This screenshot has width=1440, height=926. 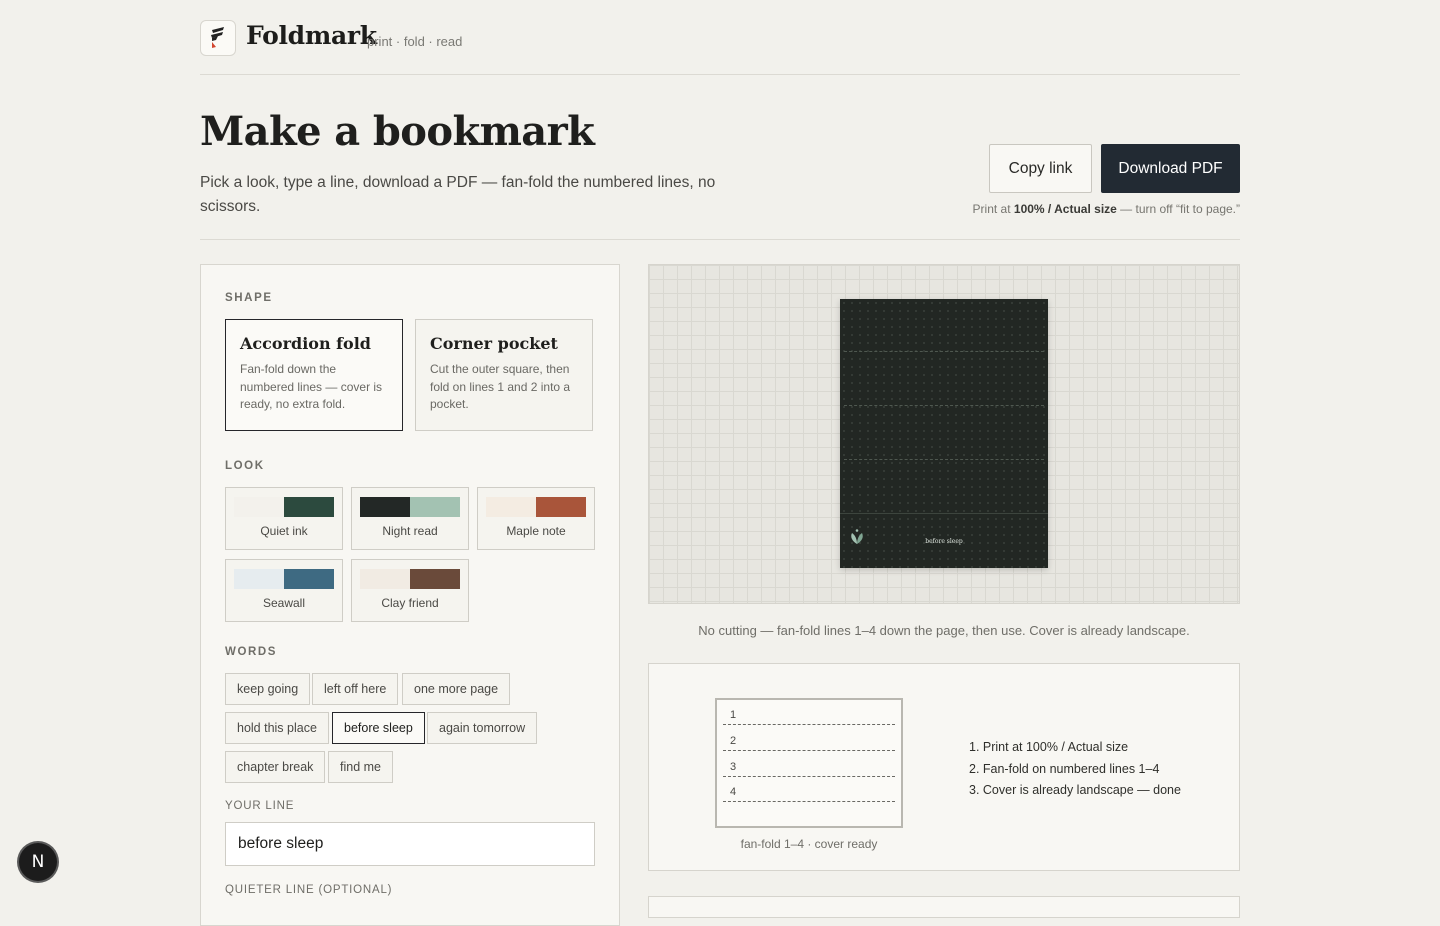 I want to click on word-chip: hold this place, so click(x=277, y=728).